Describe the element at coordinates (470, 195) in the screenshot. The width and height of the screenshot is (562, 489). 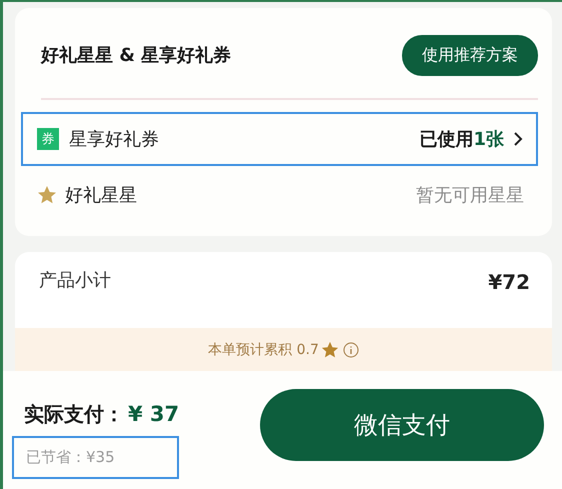
I see `stars-status: 暂无可用星星` at that location.